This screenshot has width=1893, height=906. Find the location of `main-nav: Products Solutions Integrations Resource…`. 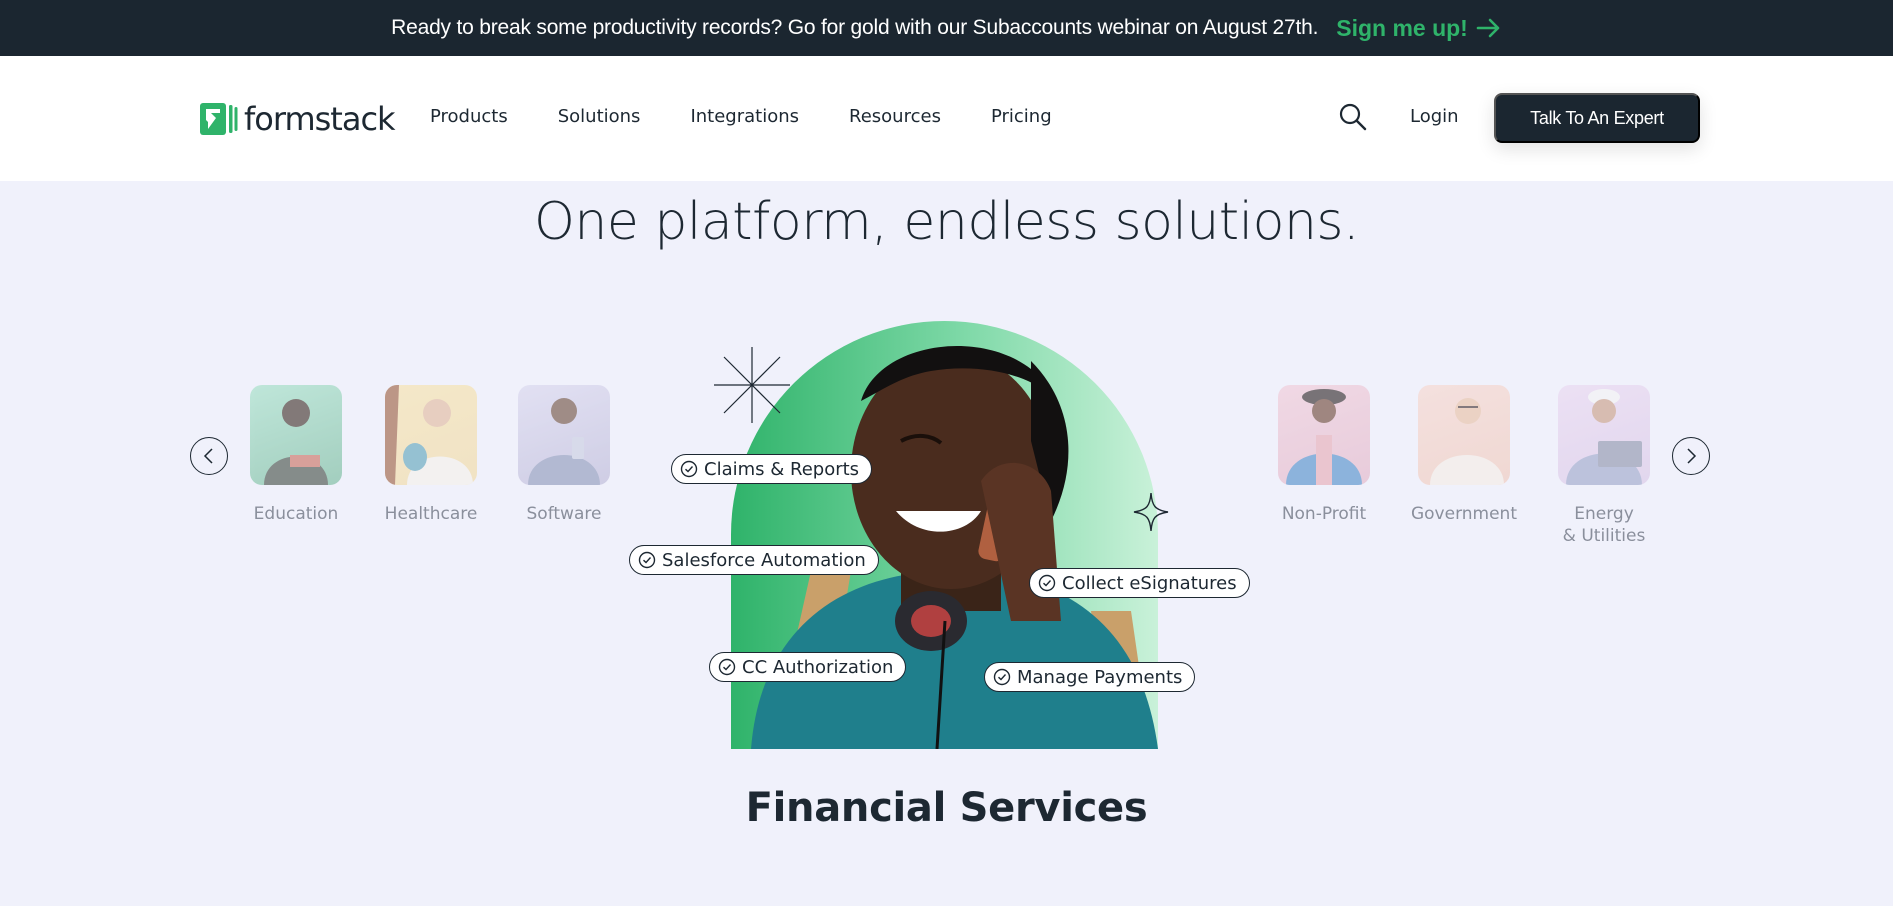

main-nav: Products Solutions Integrations Resource… is located at coordinates (741, 116).